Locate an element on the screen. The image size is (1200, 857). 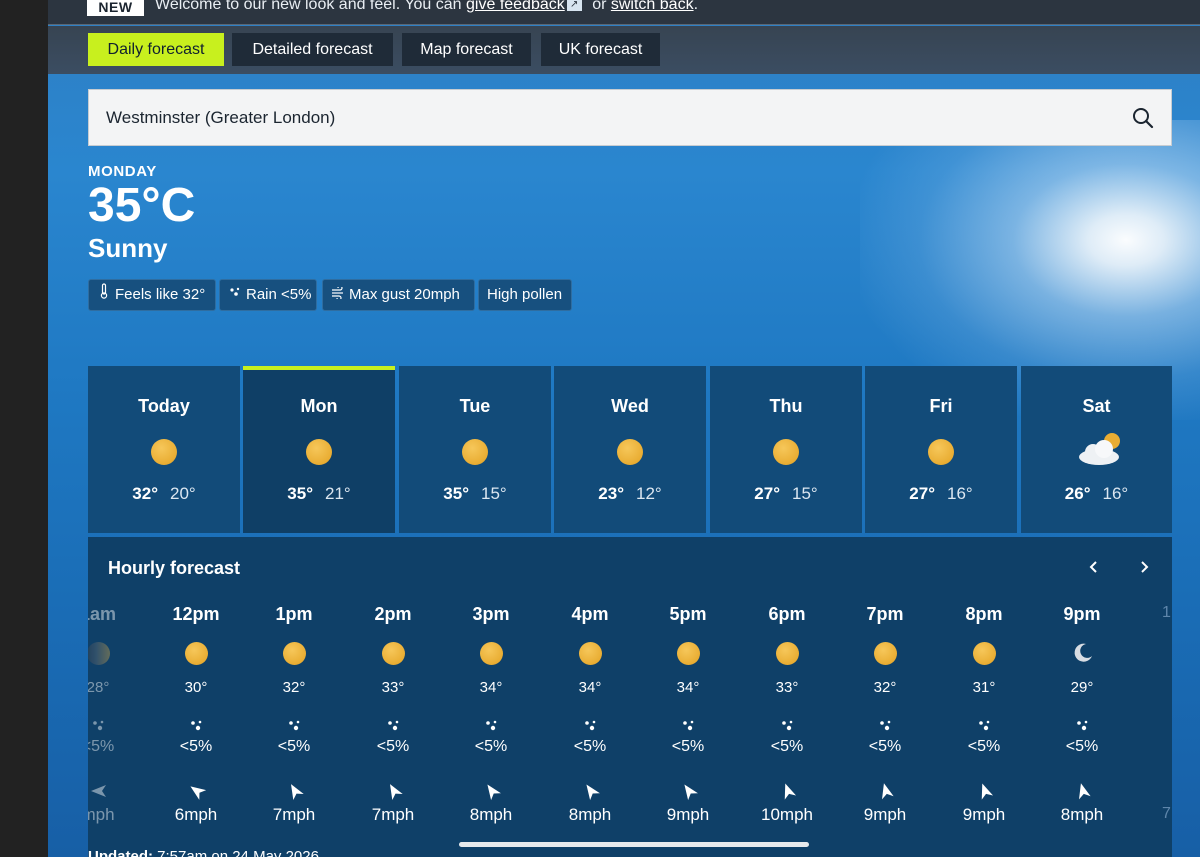
hour-column: 2pm 33° <5% 7mph is located at coordinates (393, 697).